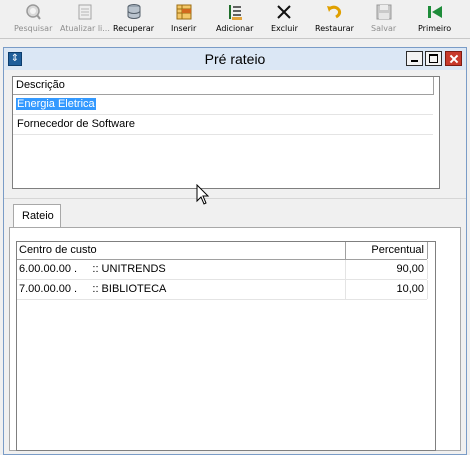 The height and width of the screenshot is (455, 470). I want to click on tab-rateio-label: Rateio, so click(38, 216).